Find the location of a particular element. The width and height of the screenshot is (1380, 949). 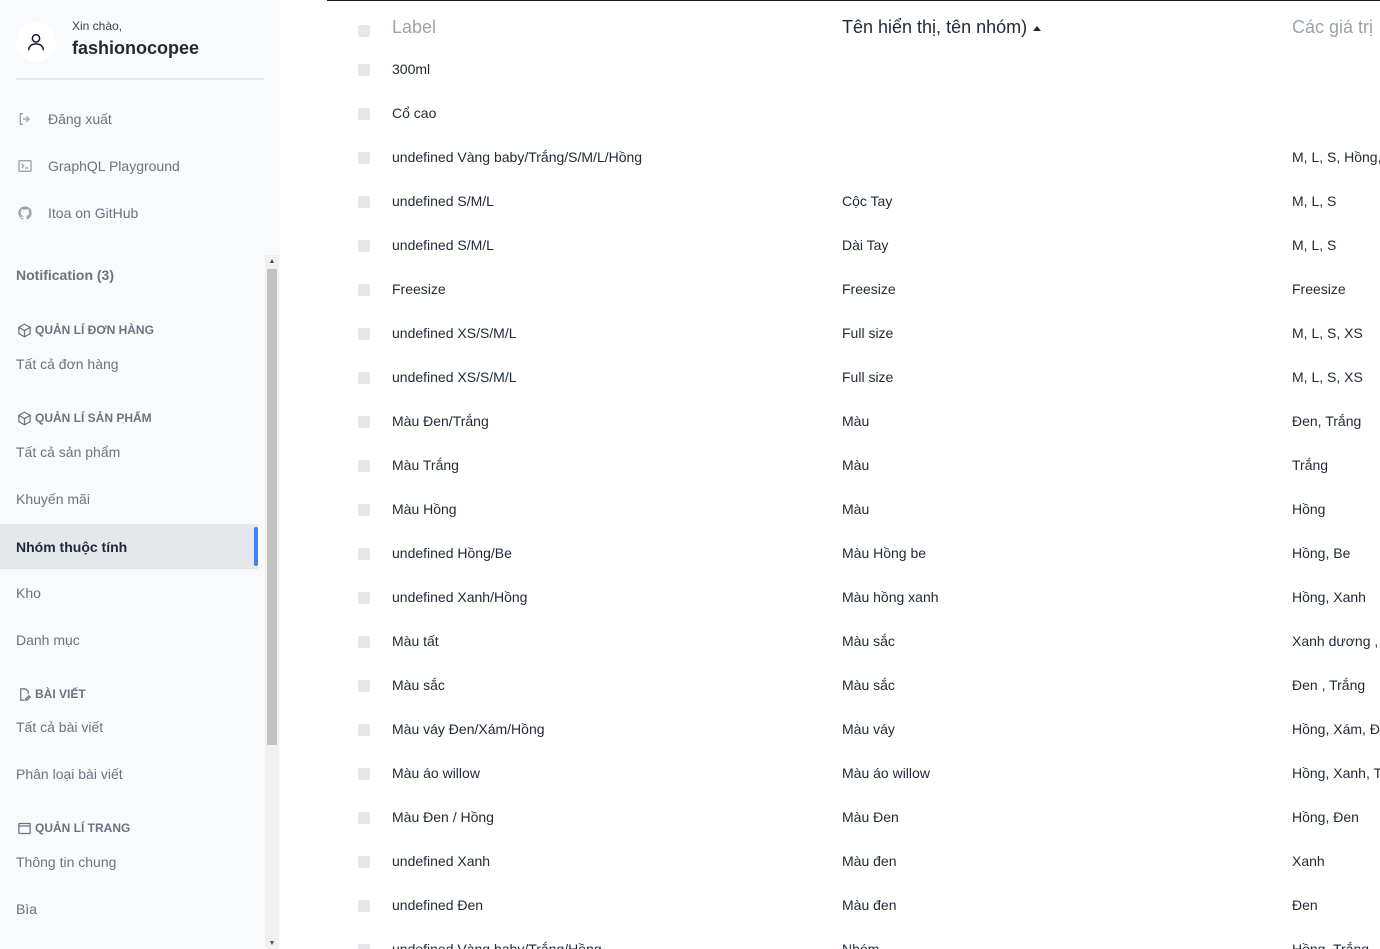

cell-display-name: Màu hồng xanh is located at coordinates (890, 597).